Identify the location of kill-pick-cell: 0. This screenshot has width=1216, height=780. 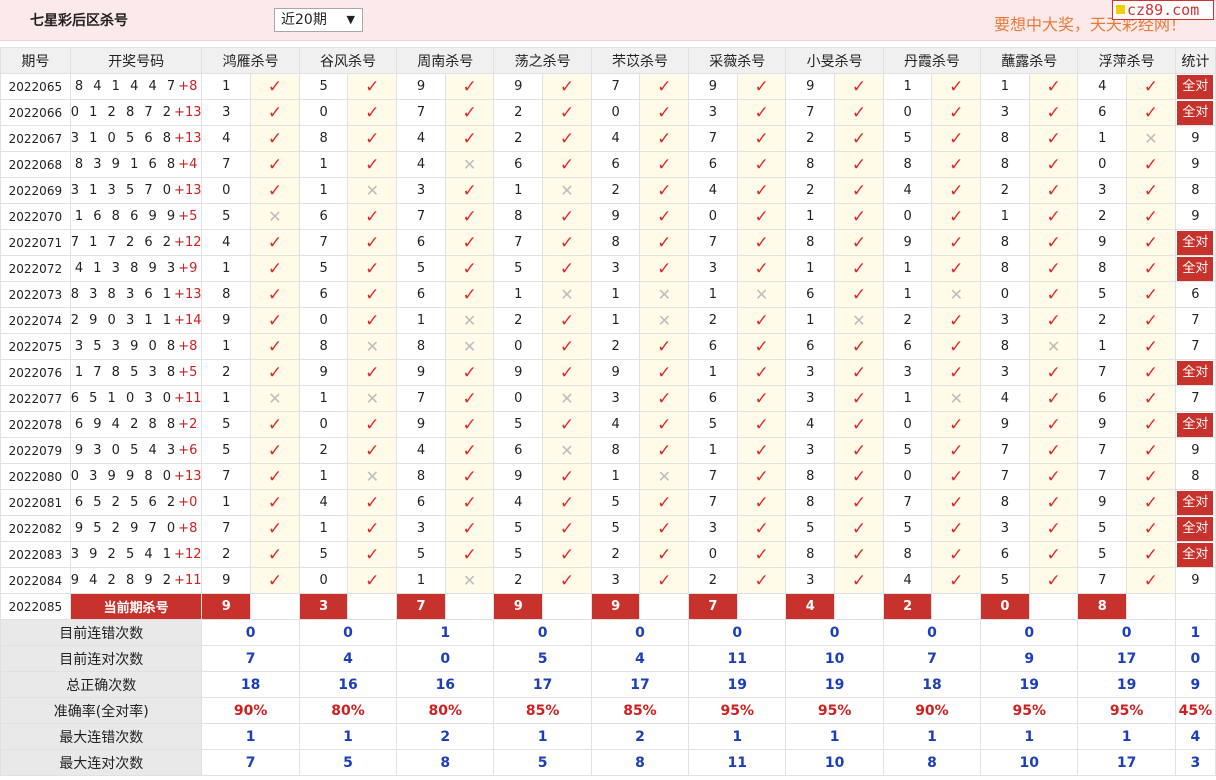
(518, 346).